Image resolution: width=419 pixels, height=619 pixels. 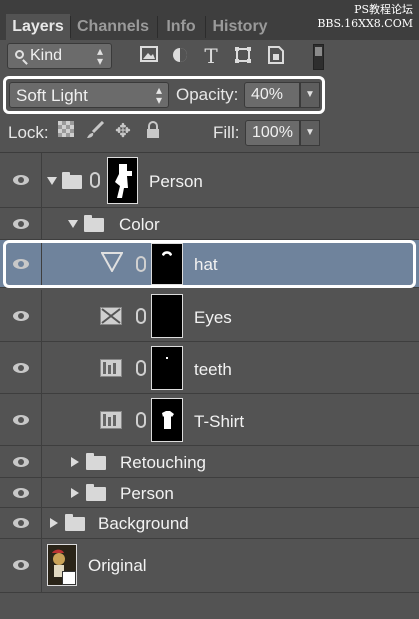 What do you see at coordinates (99, 56) in the screenshot?
I see `select-arrows-icon: ▴ ▾` at bounding box center [99, 56].